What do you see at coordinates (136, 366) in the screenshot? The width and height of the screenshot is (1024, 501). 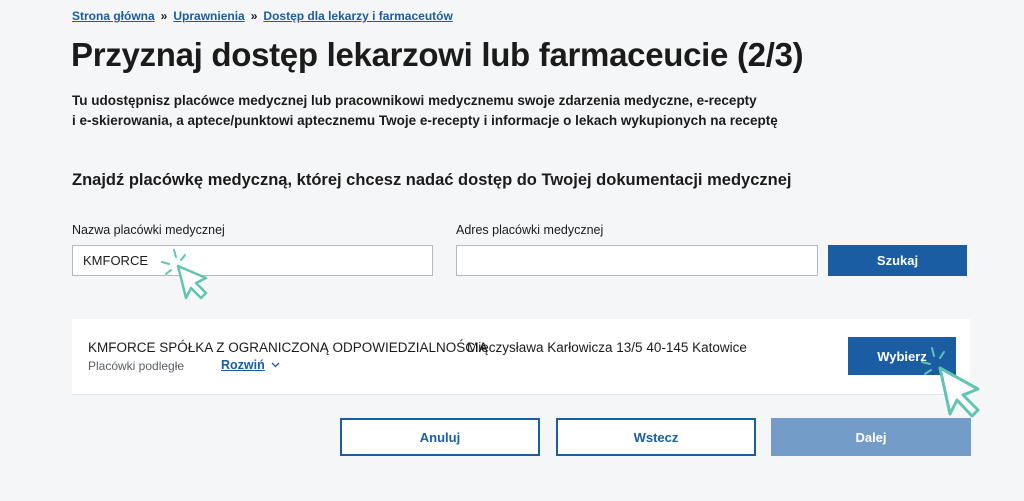 I see `subordinate-facilities-label: Placówki podległe` at bounding box center [136, 366].